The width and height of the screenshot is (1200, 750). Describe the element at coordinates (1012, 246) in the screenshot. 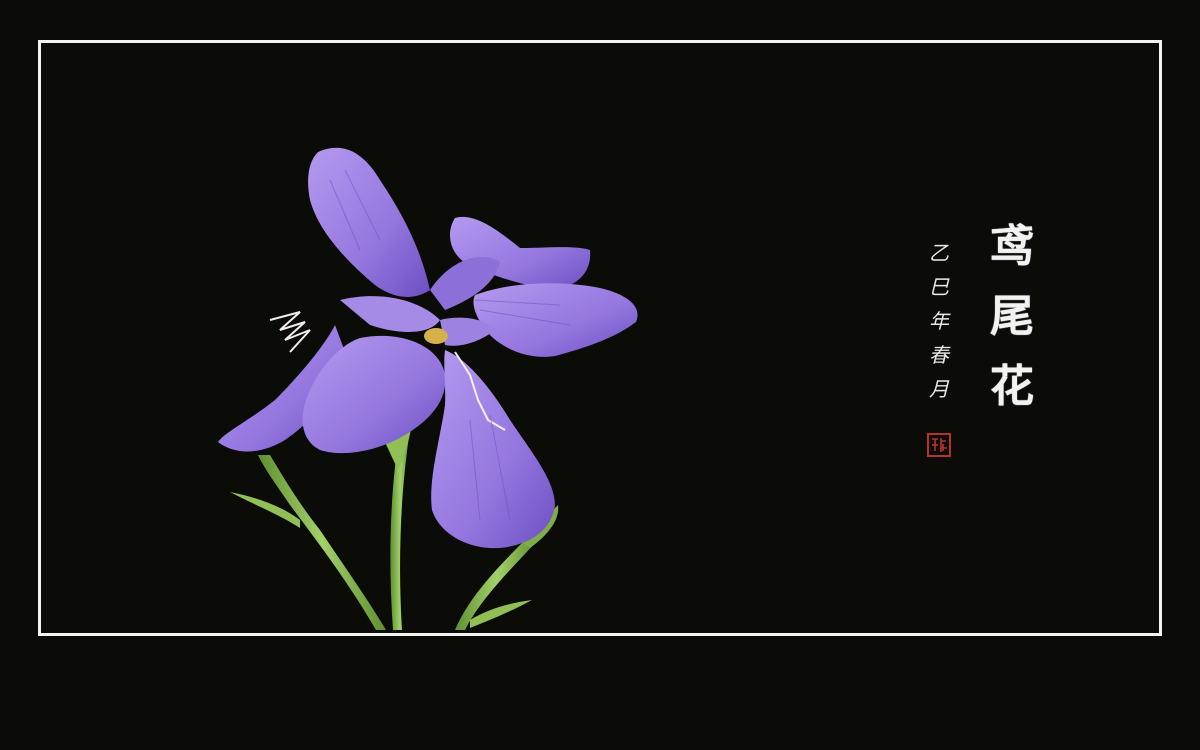

I see `title-char: 鸢` at that location.